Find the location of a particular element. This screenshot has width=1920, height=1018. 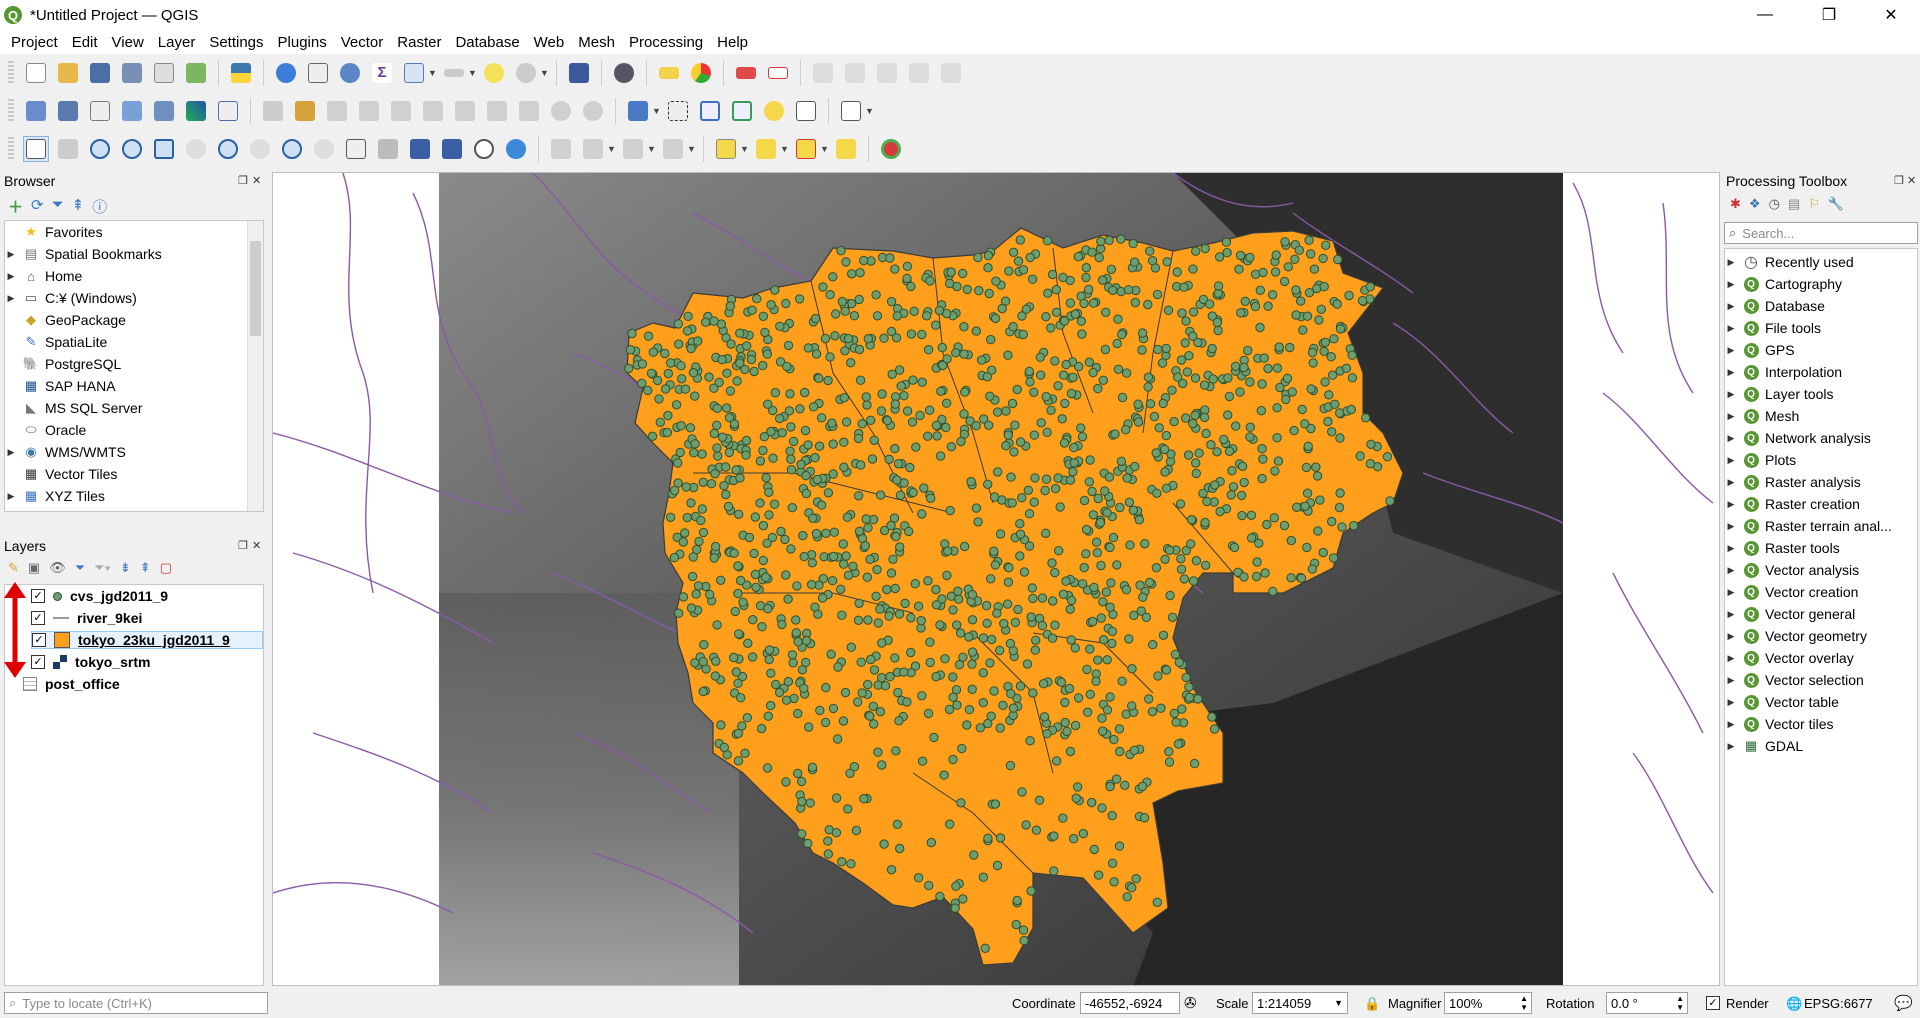

zoom-last-button is located at coordinates (292, 149).